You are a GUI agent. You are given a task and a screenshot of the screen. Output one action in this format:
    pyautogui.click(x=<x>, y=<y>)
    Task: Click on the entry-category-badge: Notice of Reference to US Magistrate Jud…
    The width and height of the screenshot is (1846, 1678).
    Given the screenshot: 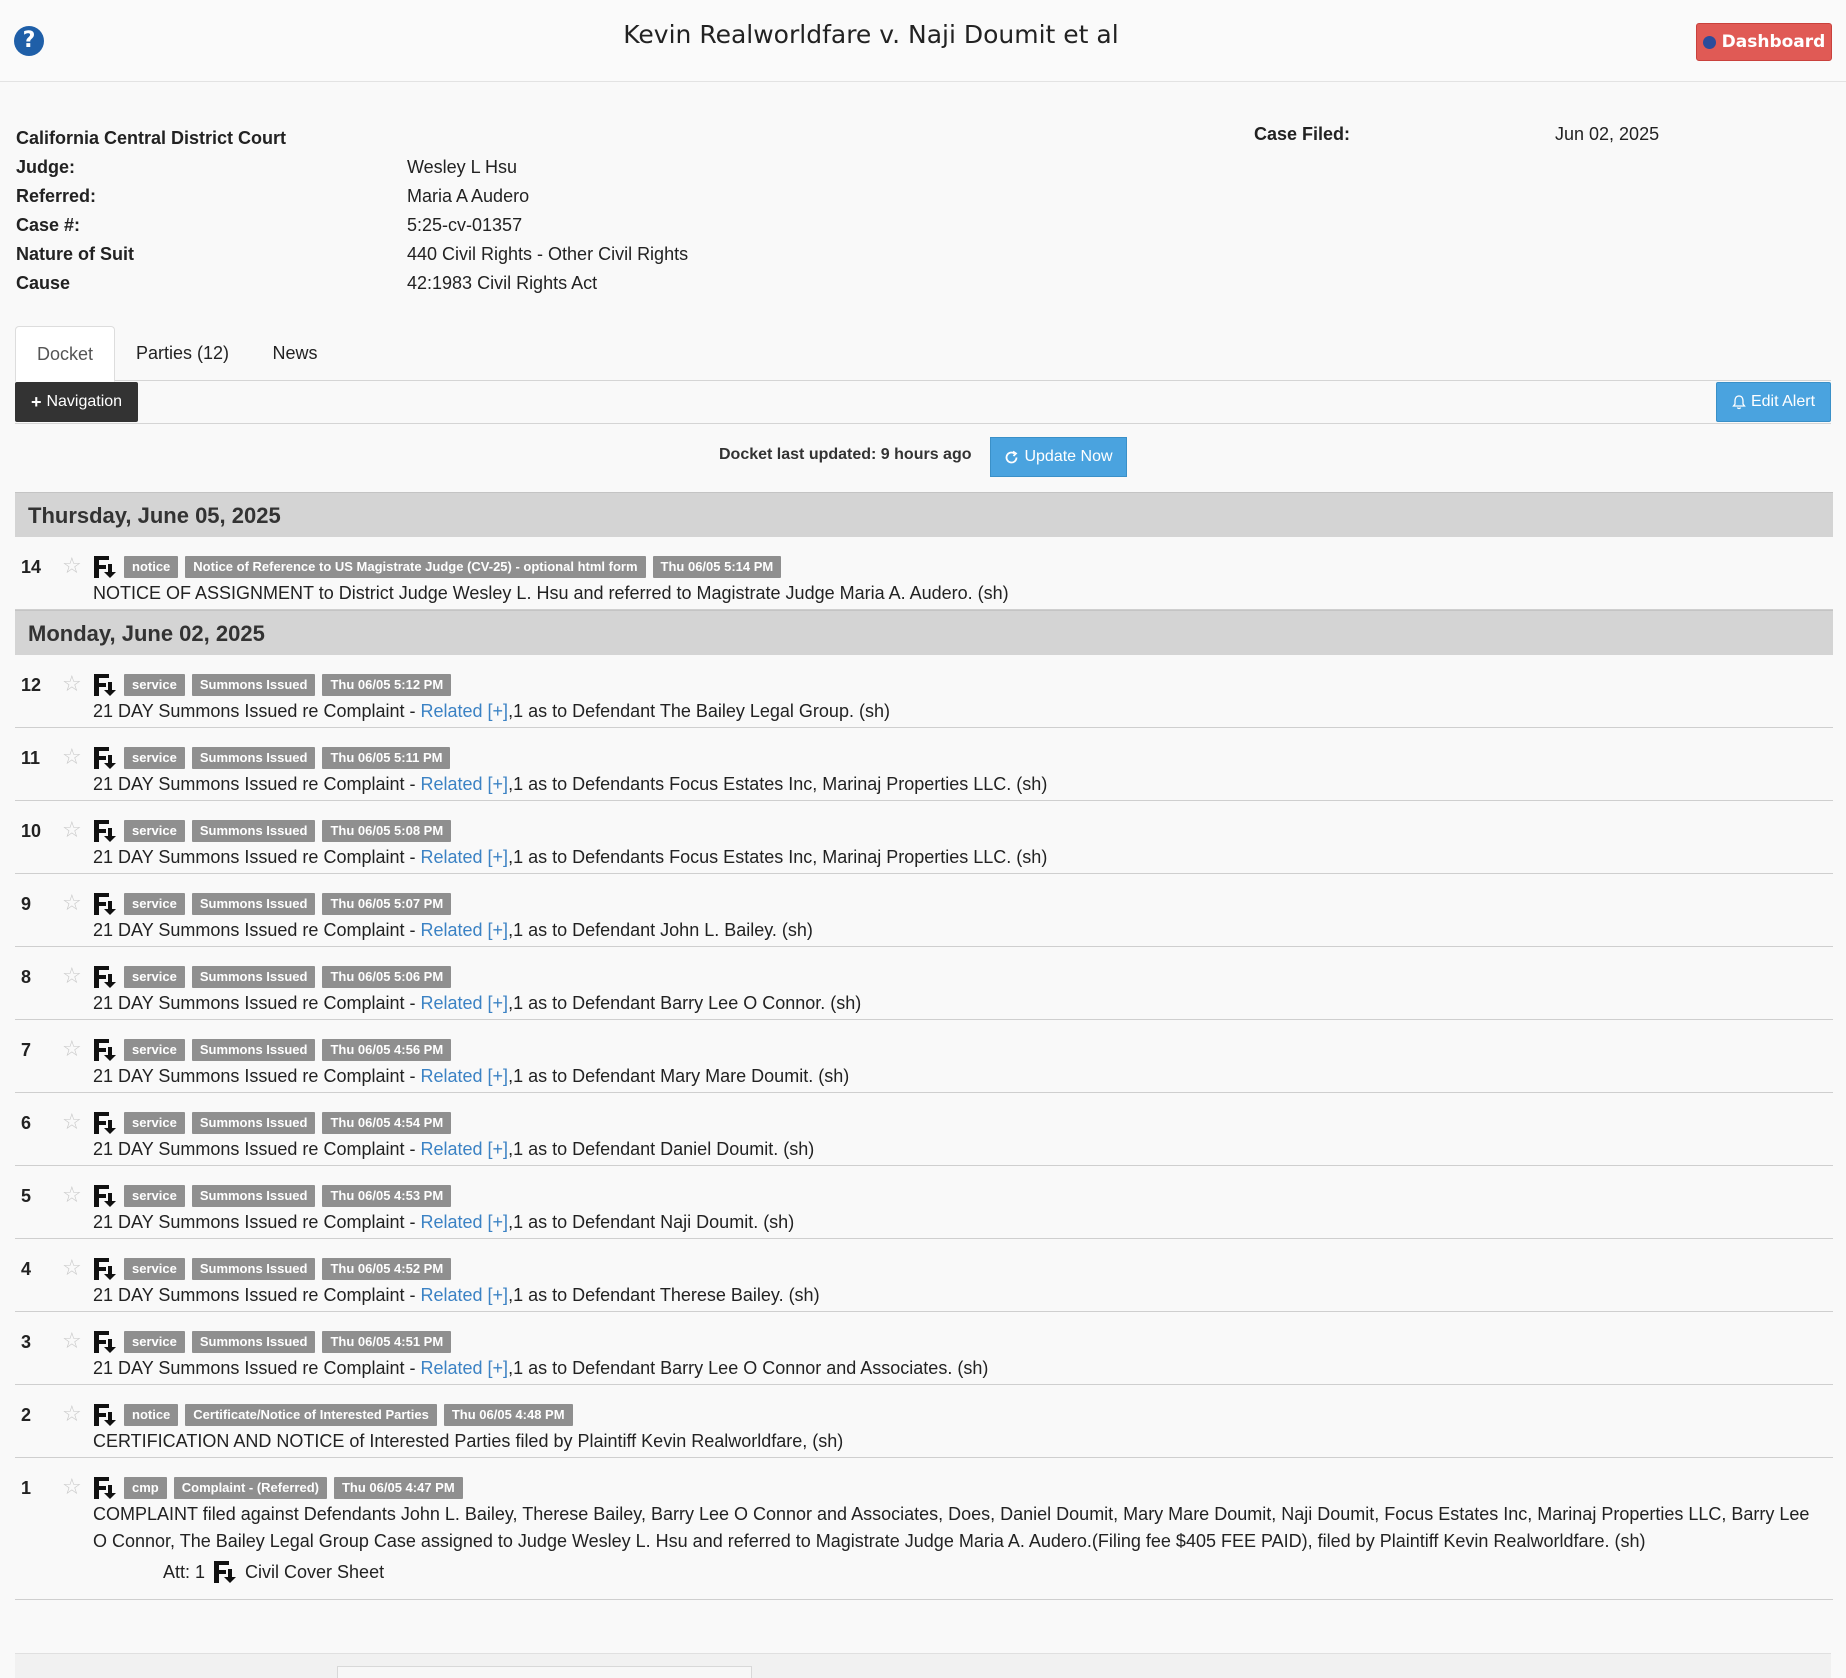 What is the action you would take?
    pyautogui.click(x=415, y=567)
    